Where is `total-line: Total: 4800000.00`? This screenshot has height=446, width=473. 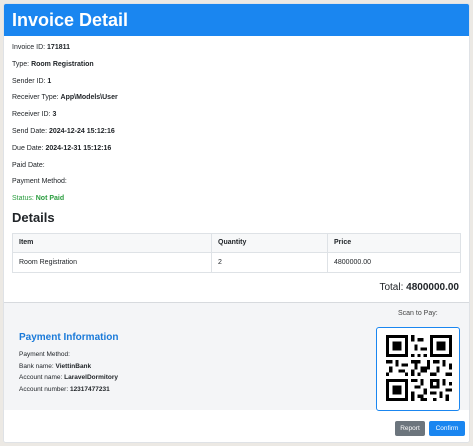 total-line: Total: 4800000.00 is located at coordinates (419, 287).